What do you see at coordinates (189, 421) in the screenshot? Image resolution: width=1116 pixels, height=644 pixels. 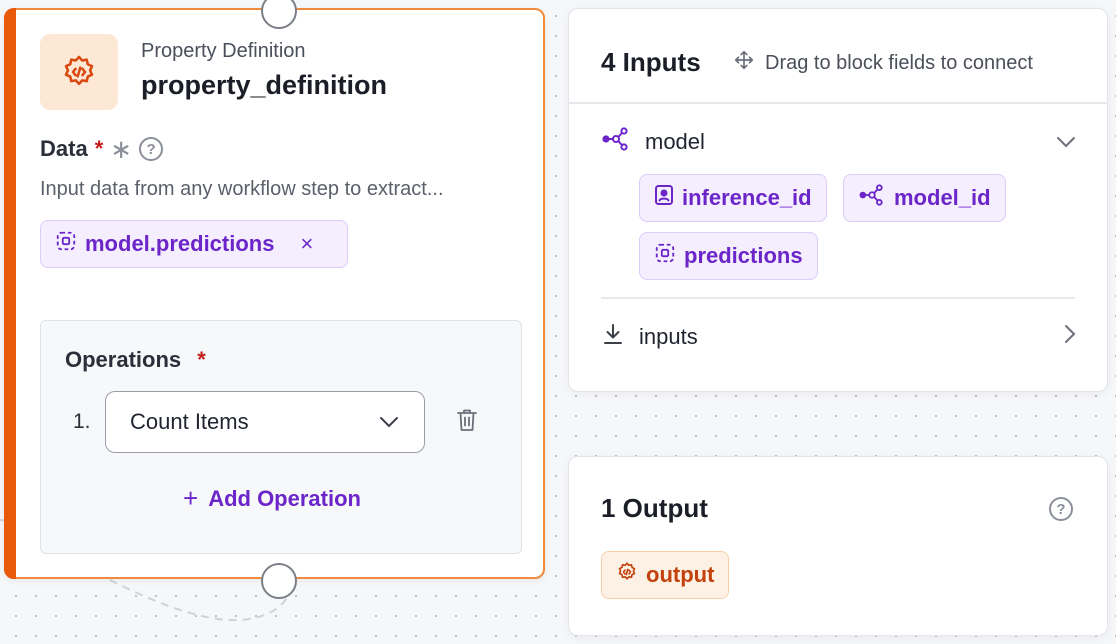 I see `operation-select-value: Count Items` at bounding box center [189, 421].